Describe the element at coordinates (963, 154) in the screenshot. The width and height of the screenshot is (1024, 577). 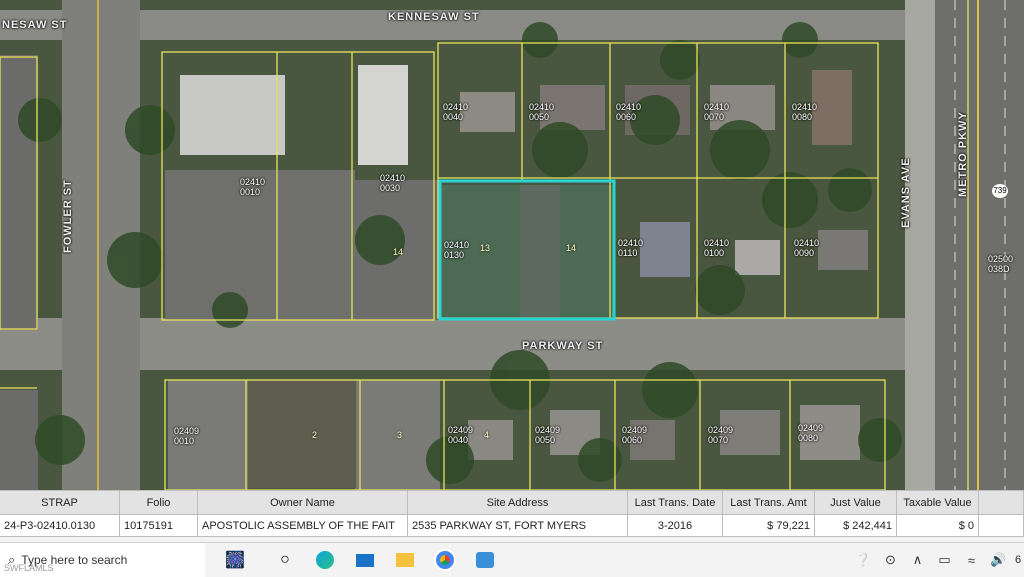
I see `street-label-metro: METRO PKWY` at that location.